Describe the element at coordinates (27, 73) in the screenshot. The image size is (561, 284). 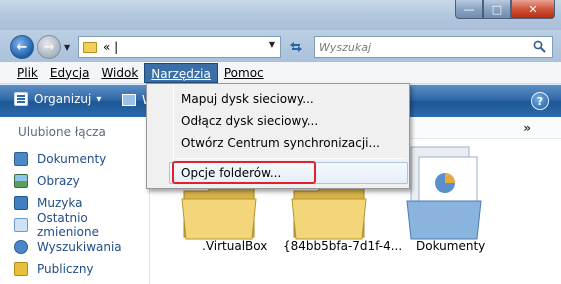
I see `menu-file: Plik` at that location.